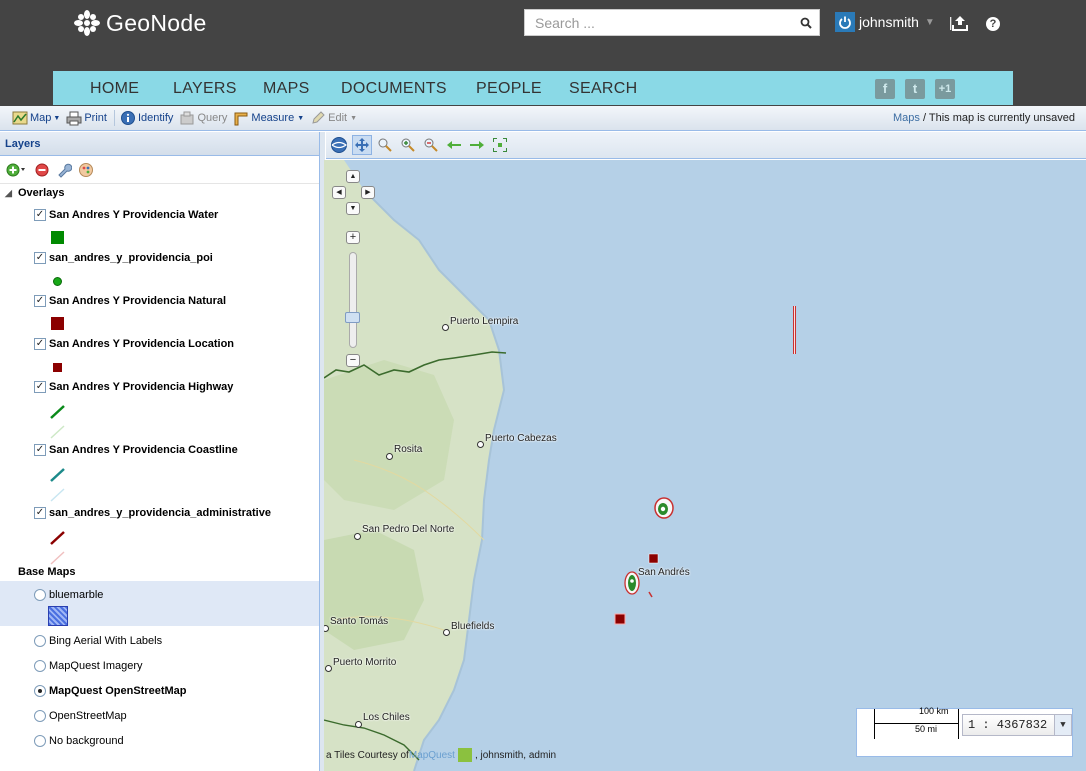 The height and width of the screenshot is (771, 1086). Describe the element at coordinates (152, 513) in the screenshot. I see `overlay-layer-row: ✓ san_andres_y_providencia_administrative` at that location.